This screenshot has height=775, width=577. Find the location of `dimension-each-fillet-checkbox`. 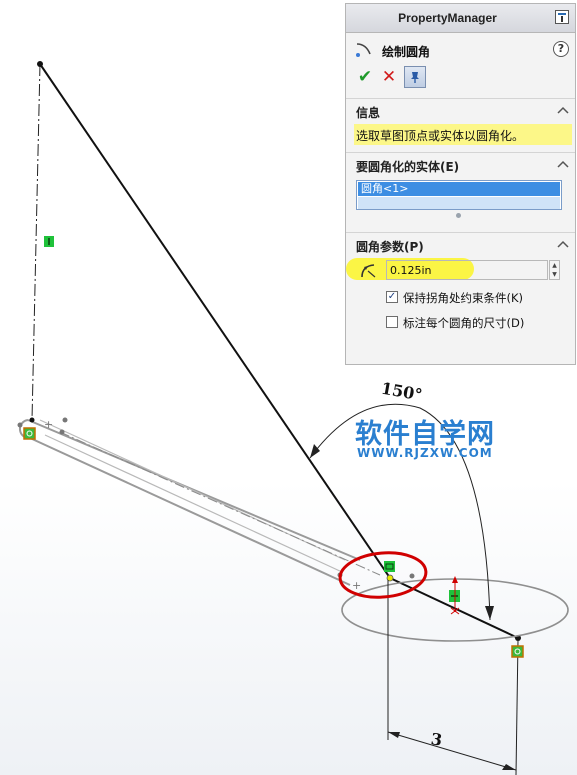

dimension-each-fillet-checkbox is located at coordinates (392, 322).